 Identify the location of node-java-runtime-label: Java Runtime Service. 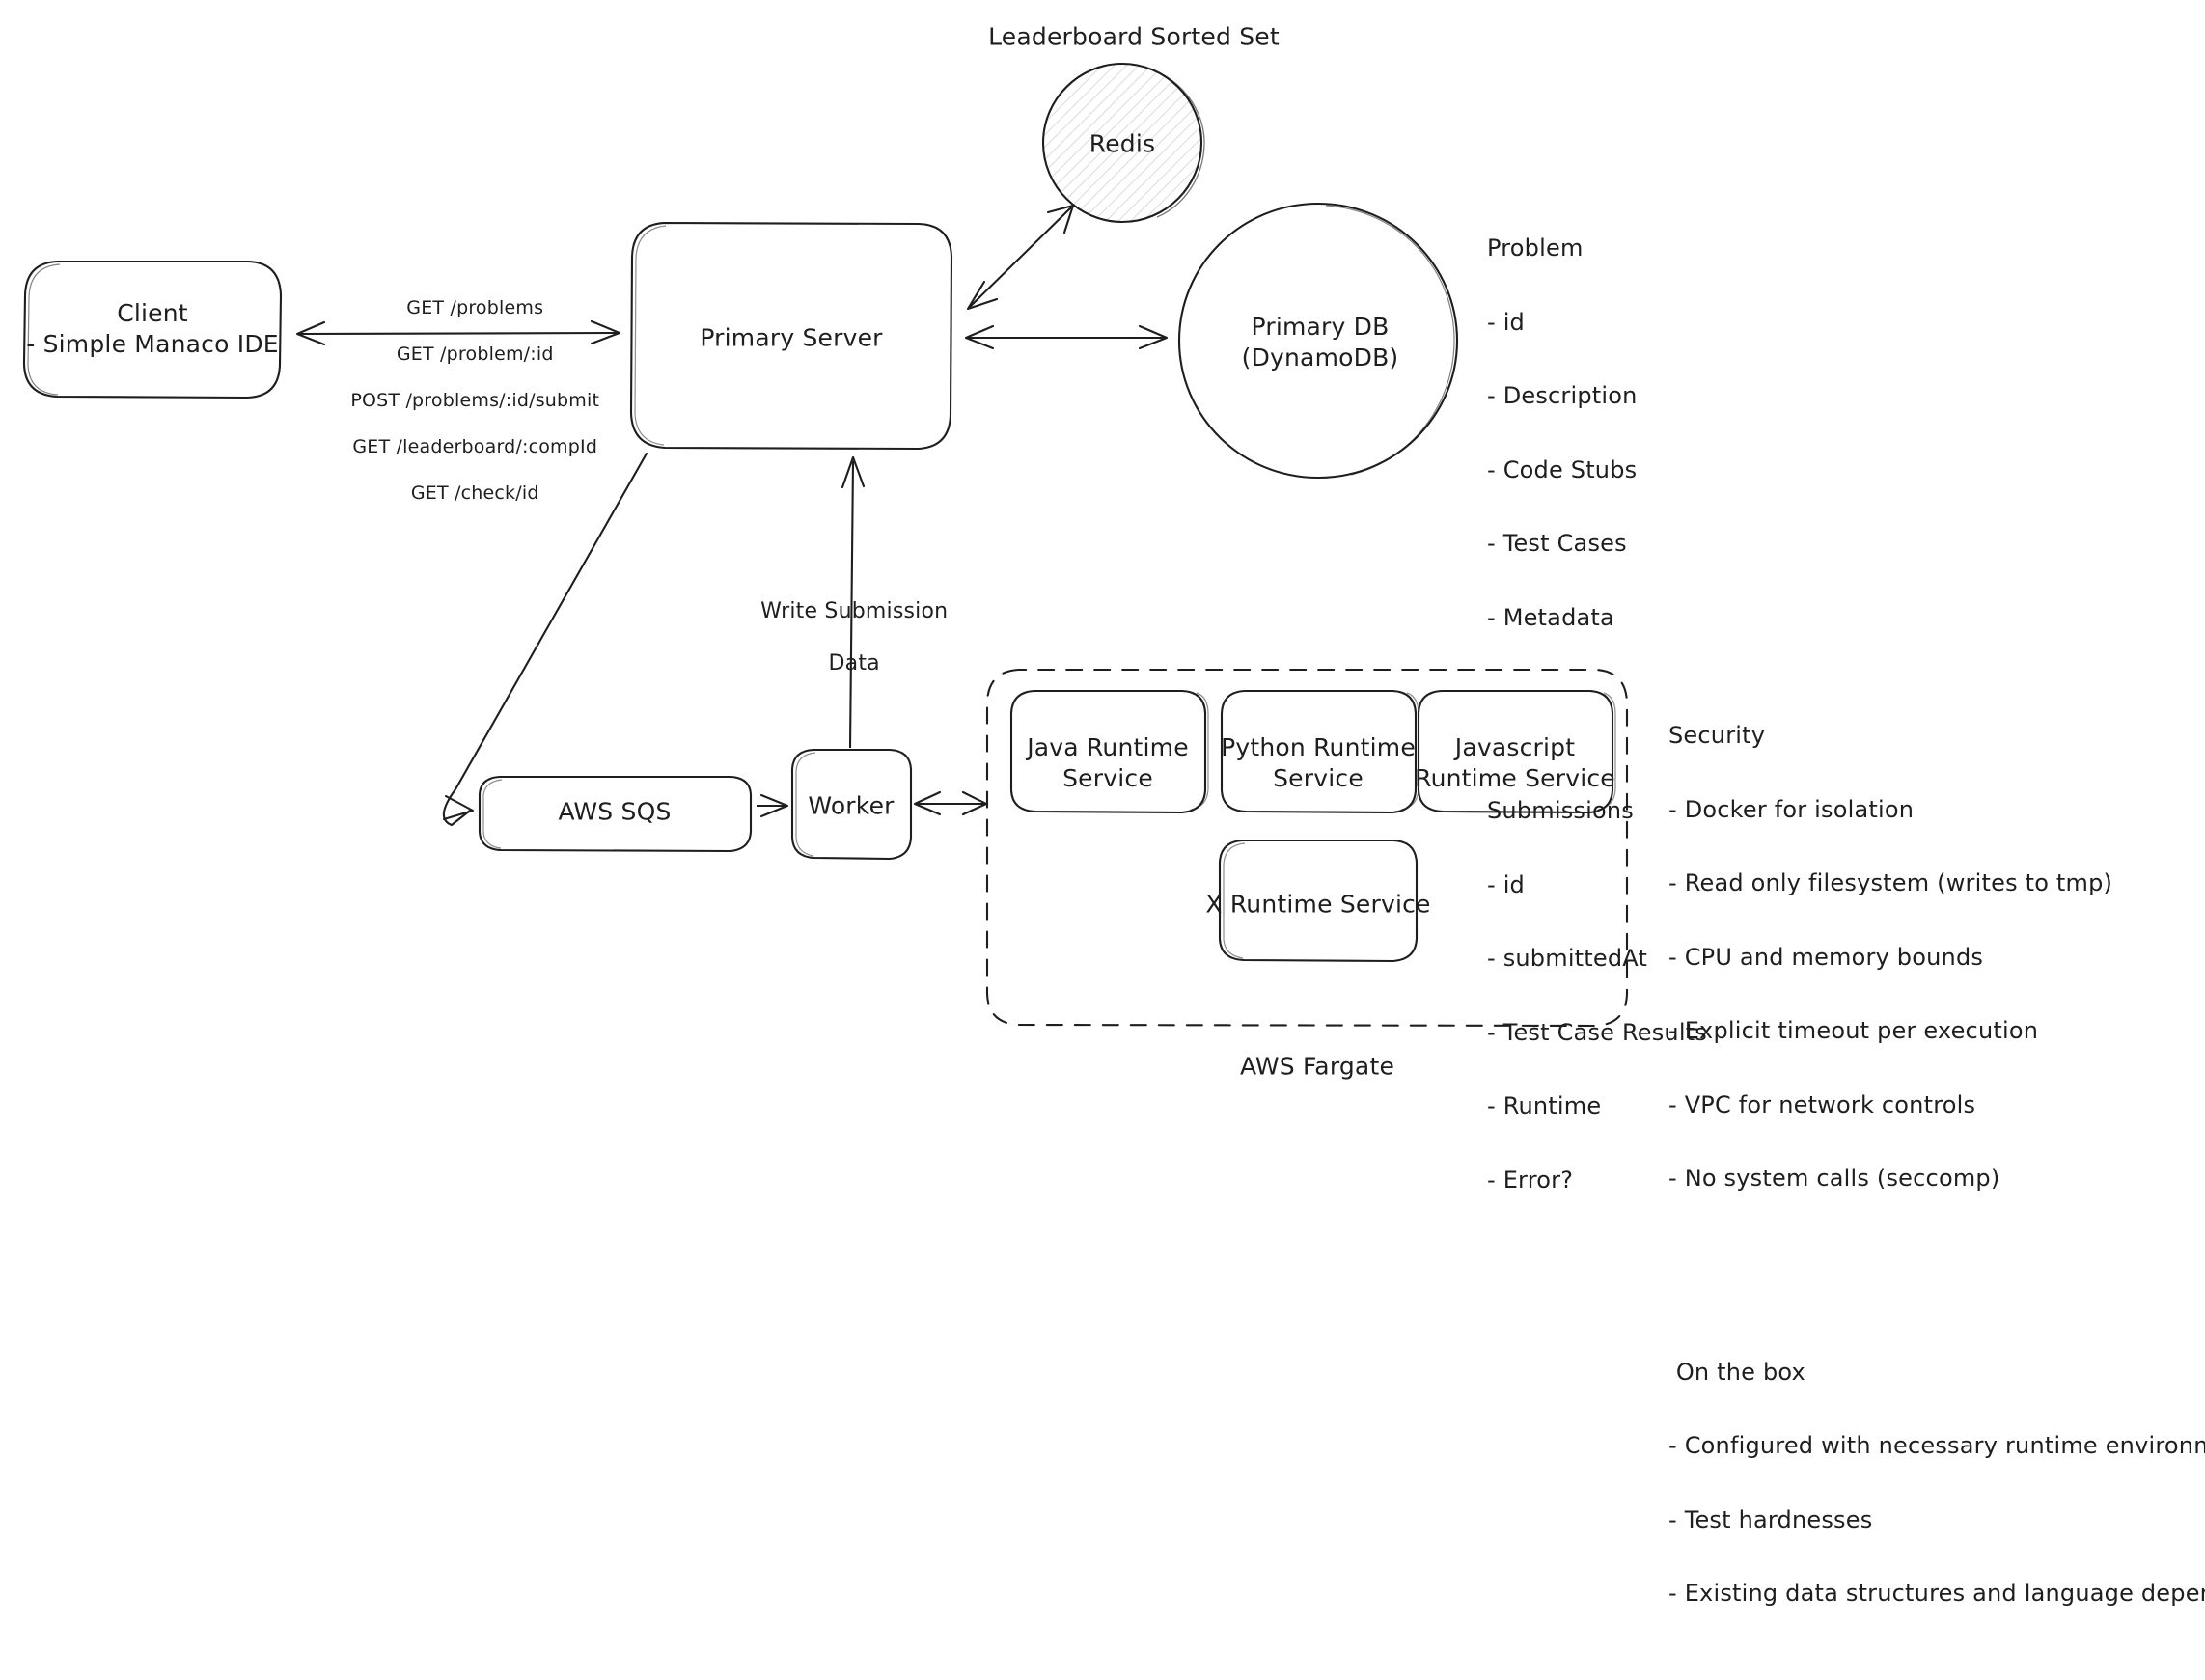
(1108, 762).